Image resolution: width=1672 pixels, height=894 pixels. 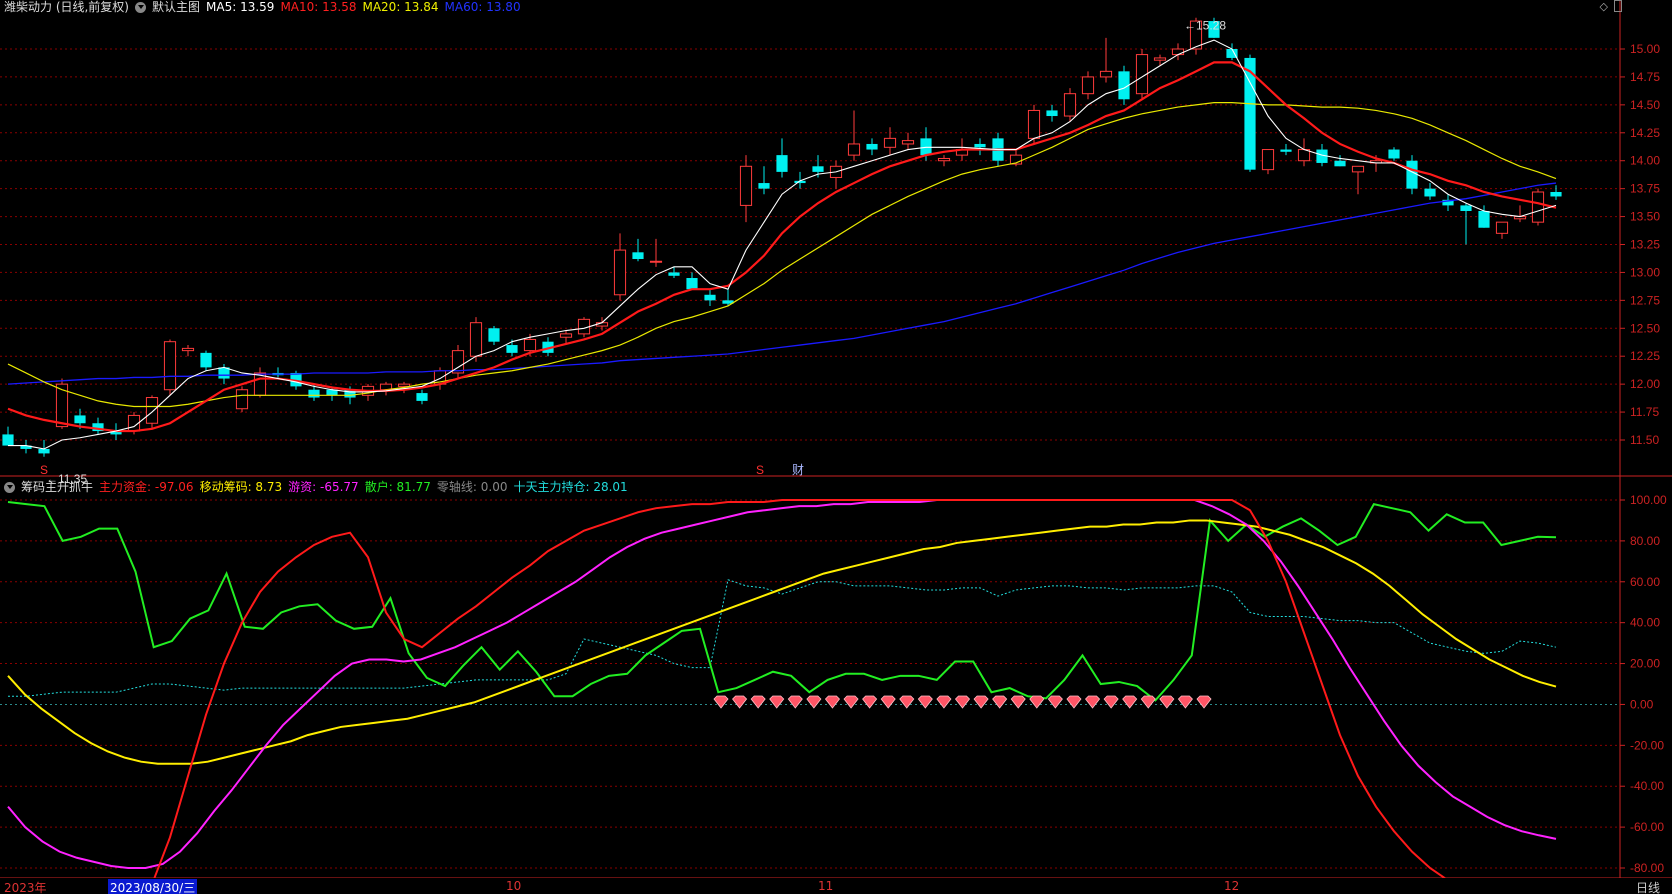 What do you see at coordinates (1645, 664) in the screenshot?
I see `indicator-tick-label: 20.00` at bounding box center [1645, 664].